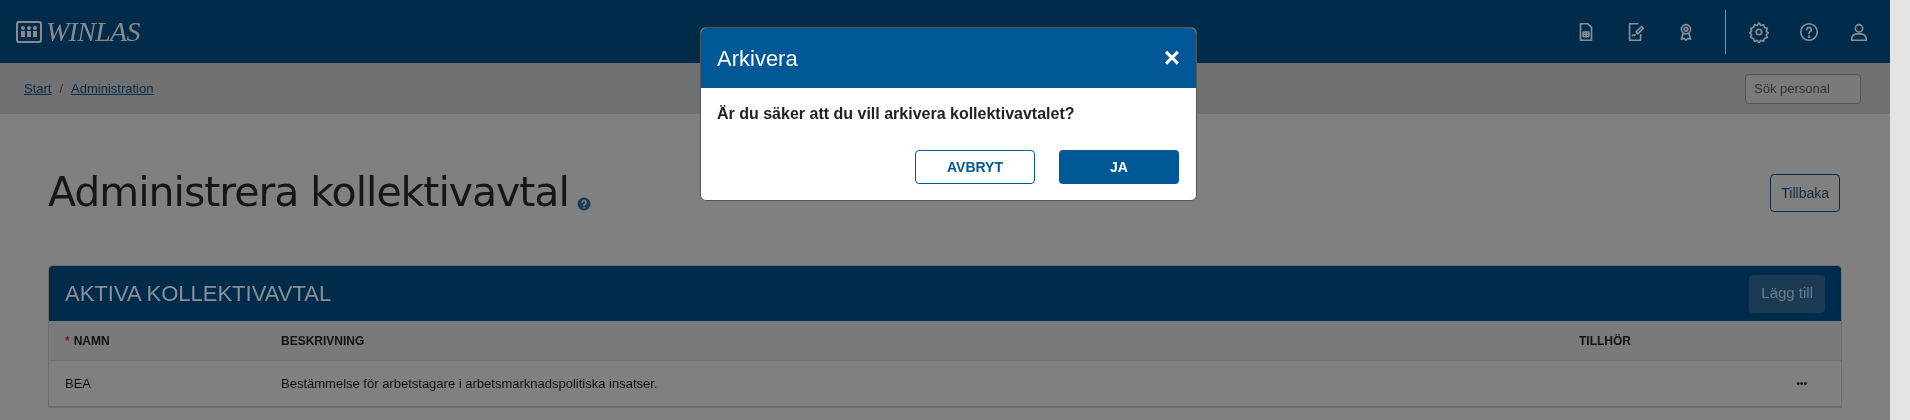 Image resolution: width=1910 pixels, height=420 pixels. What do you see at coordinates (198, 294) in the screenshot?
I see `card-title: AKTIVA KOLLEKTIVAVTAL` at bounding box center [198, 294].